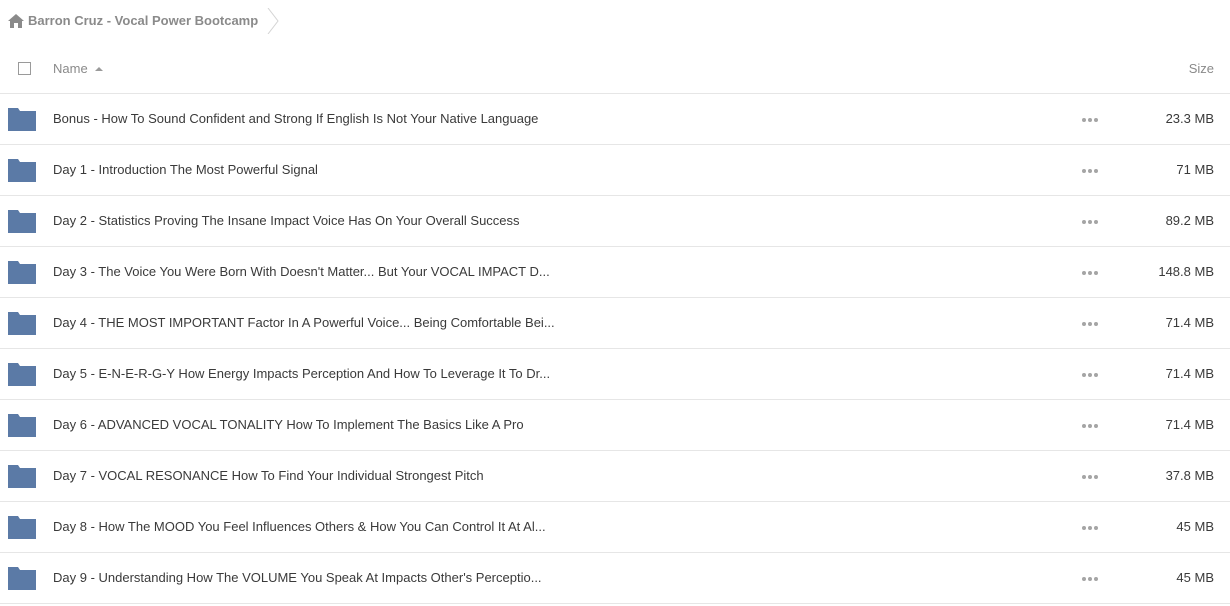  Describe the element at coordinates (615, 21) in the screenshot. I see `breadcrumb: Barron Cruz - Vocal Power Bootcamp` at that location.